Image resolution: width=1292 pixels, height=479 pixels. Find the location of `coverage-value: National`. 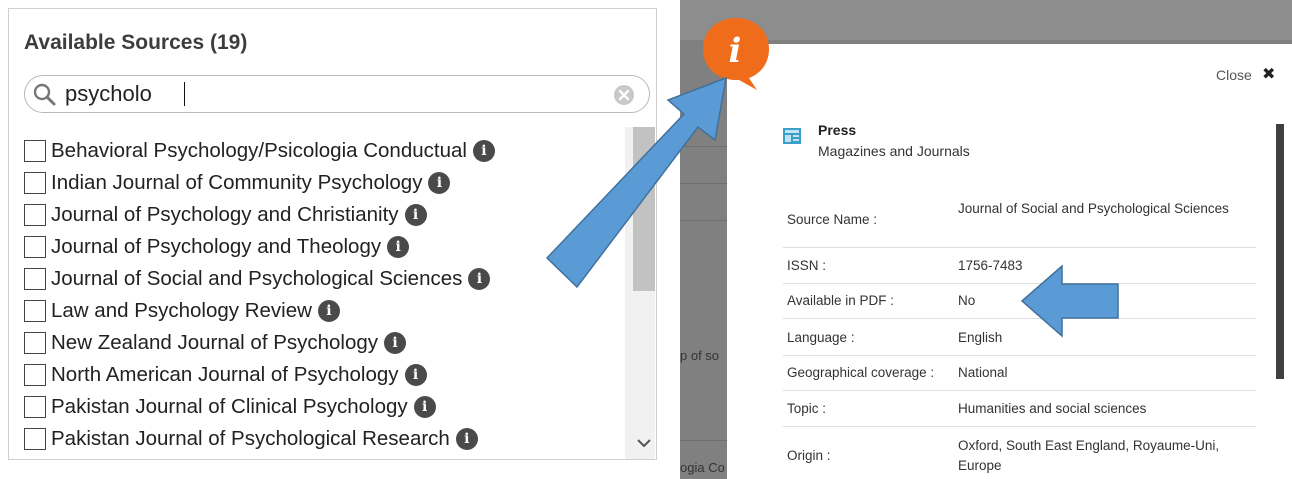

coverage-value: National is located at coordinates (983, 372).